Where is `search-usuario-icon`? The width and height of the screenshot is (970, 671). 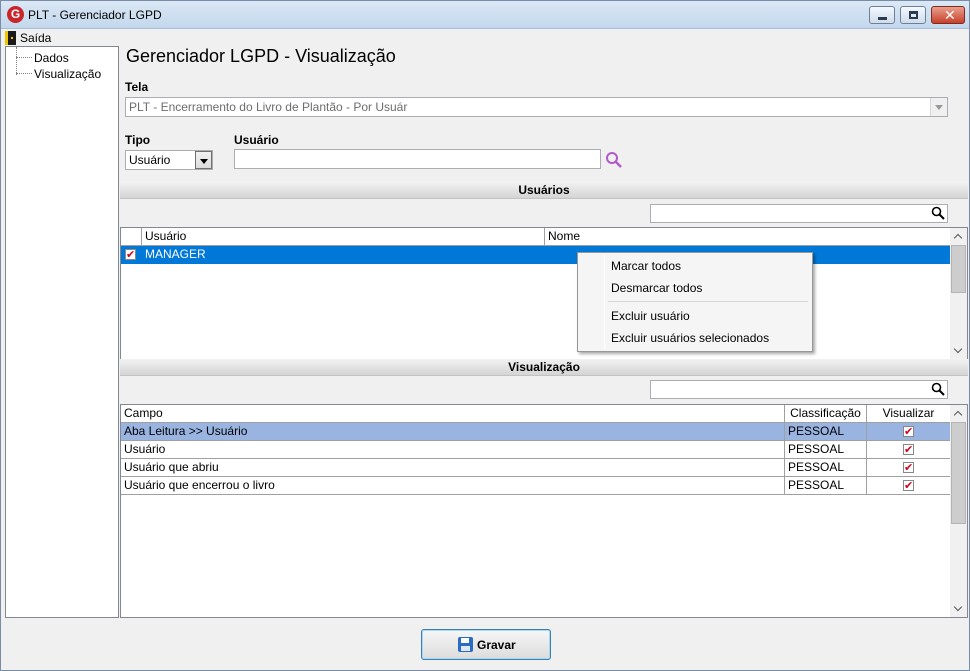
search-usuario-icon is located at coordinates (614, 160).